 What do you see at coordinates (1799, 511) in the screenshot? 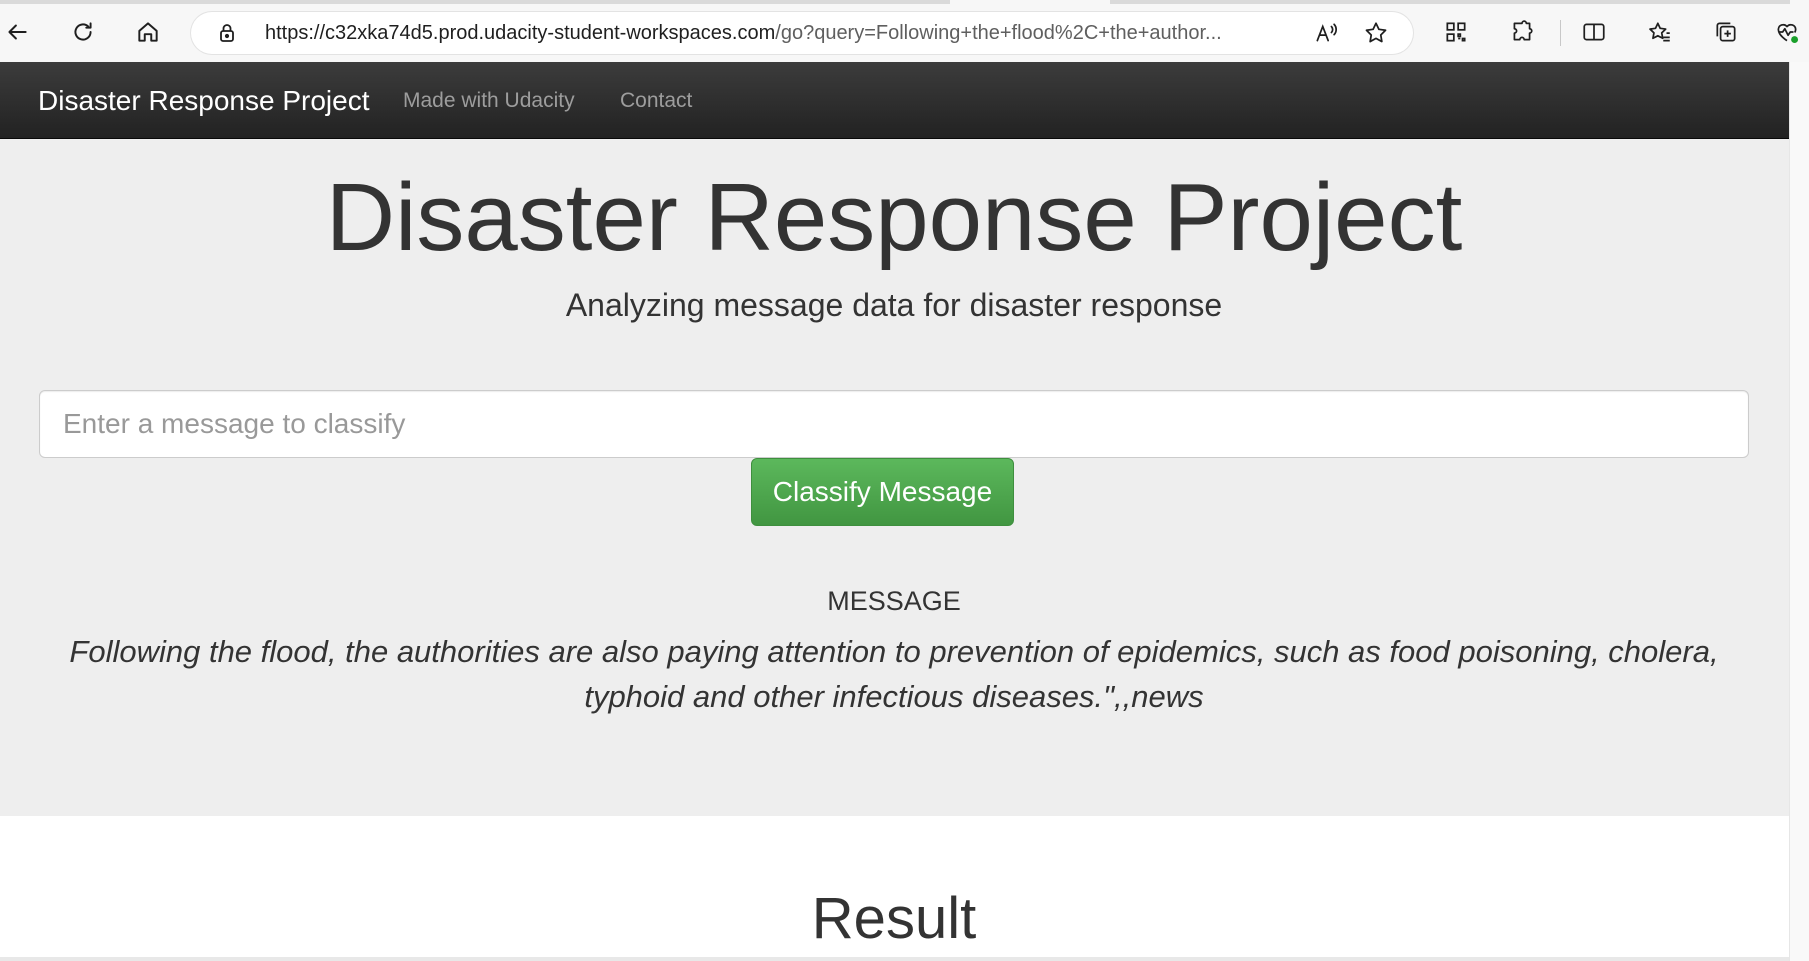
I see `page-scrollbar` at bounding box center [1799, 511].